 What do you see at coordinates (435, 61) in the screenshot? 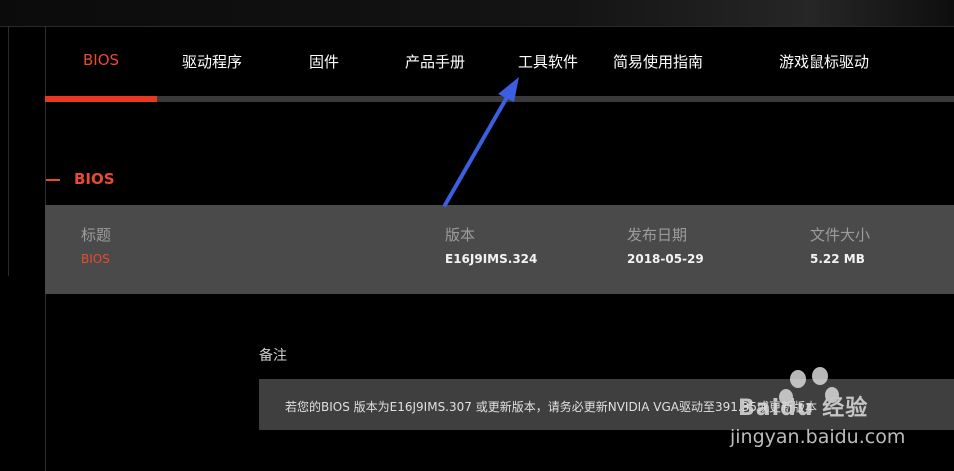
I see `tab-manual: 产品手册` at bounding box center [435, 61].